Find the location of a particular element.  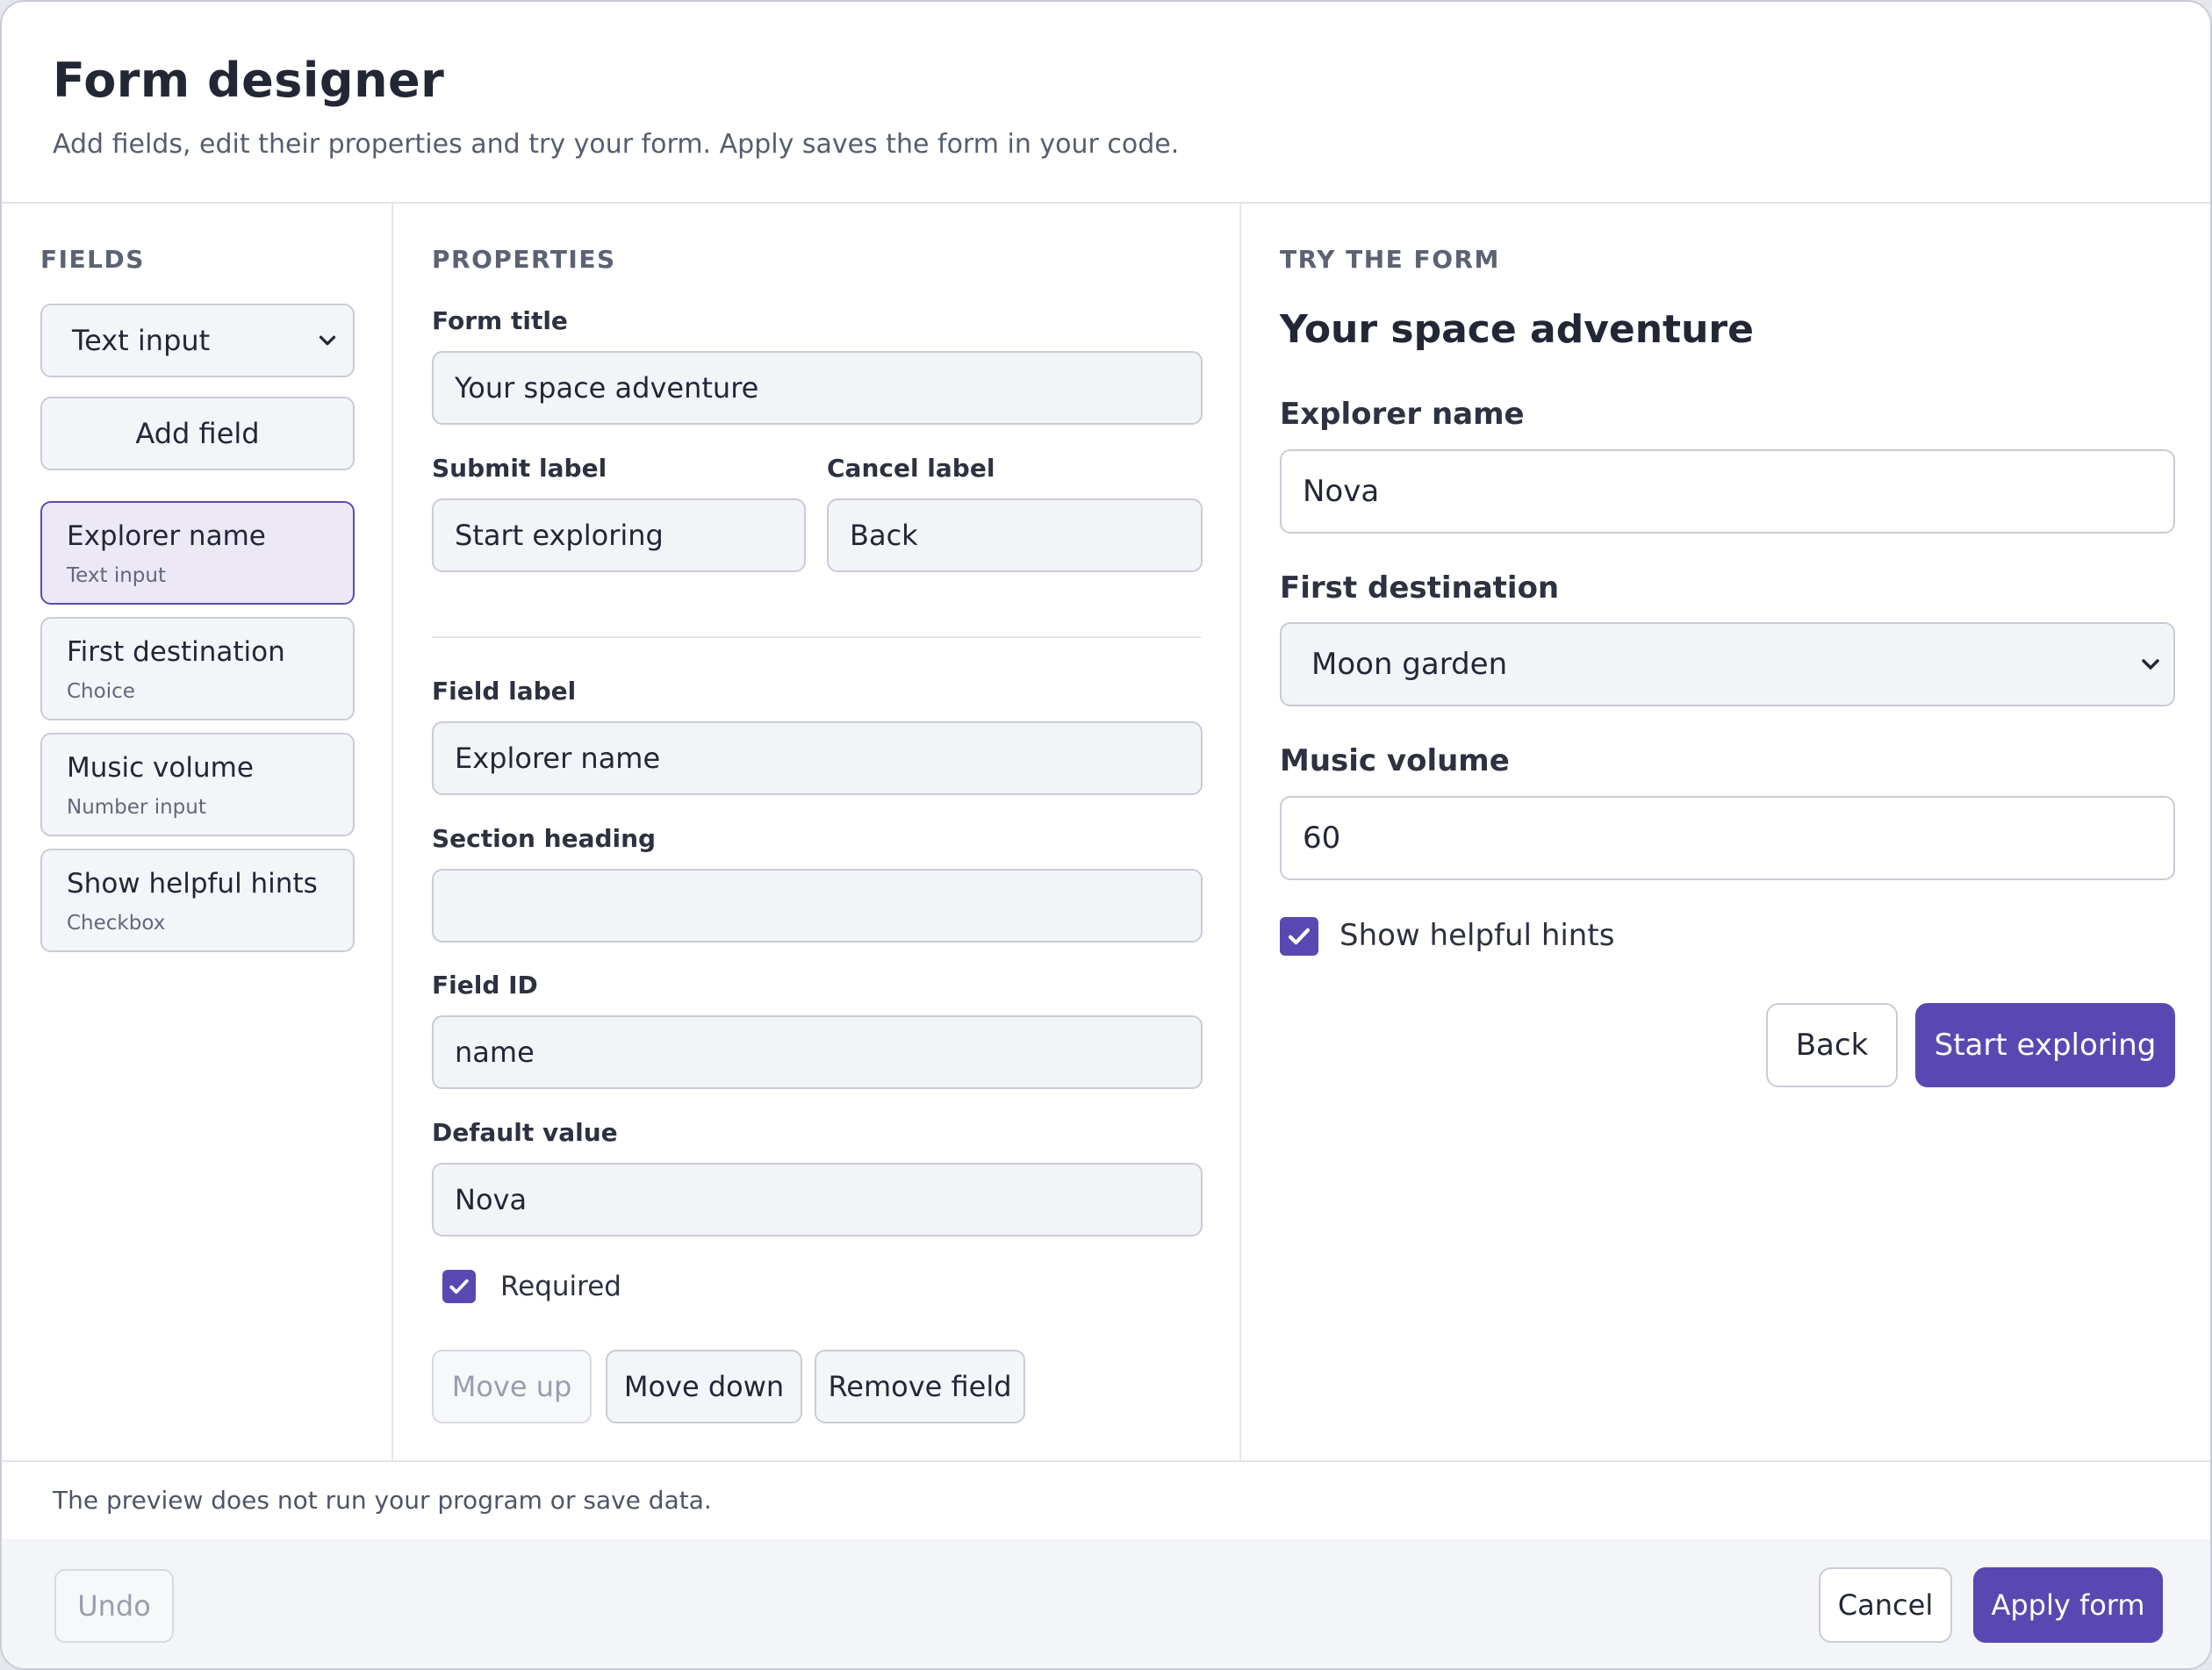

add-field-button: Add field is located at coordinates (198, 433).